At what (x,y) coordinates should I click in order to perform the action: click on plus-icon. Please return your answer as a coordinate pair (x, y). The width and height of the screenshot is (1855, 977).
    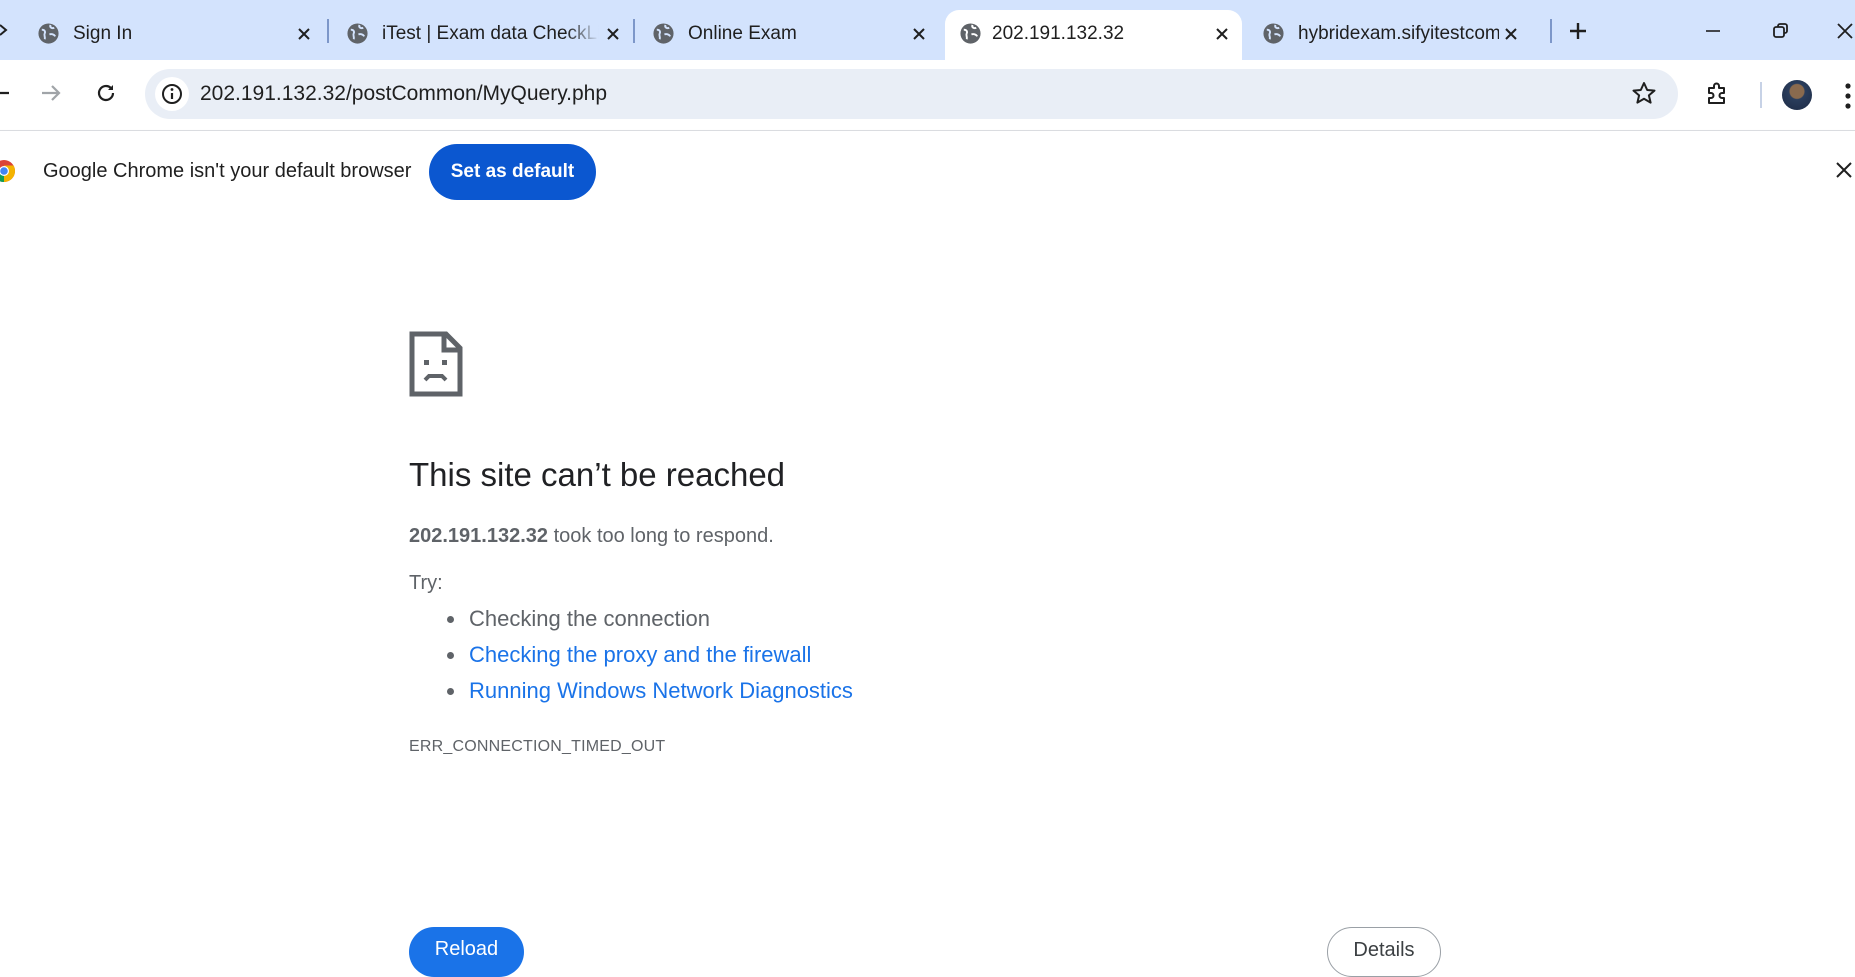
    Looking at the image, I should click on (1578, 31).